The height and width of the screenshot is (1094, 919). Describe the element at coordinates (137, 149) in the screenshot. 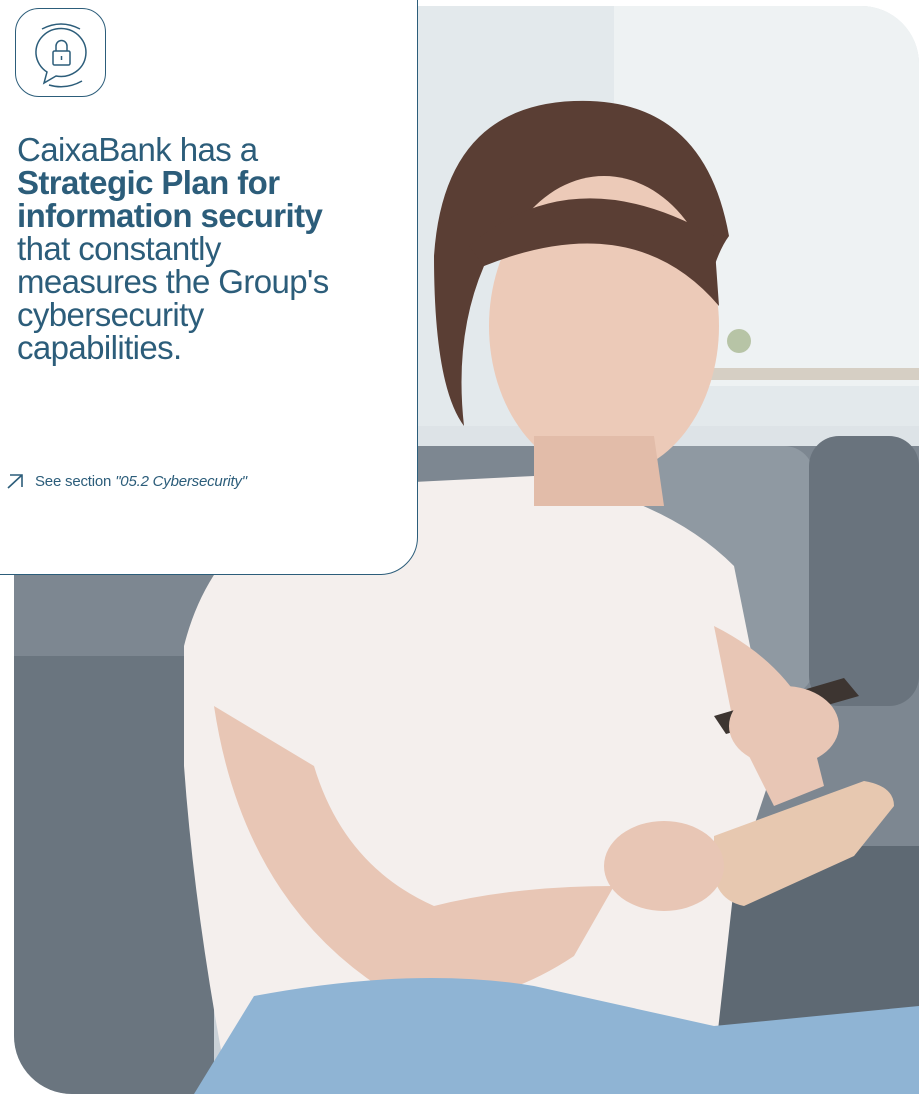

I see `headline-line-1: CaixaBank has a` at that location.